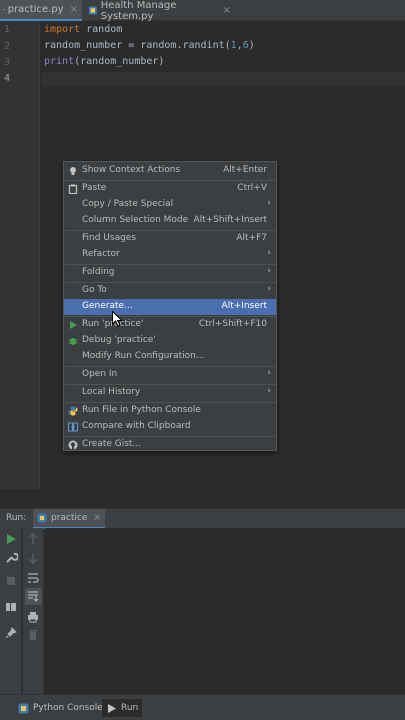 This screenshot has height=720, width=405. I want to click on menu-item-compare-with-clipboard: Compare with Clipboard, so click(170, 427).